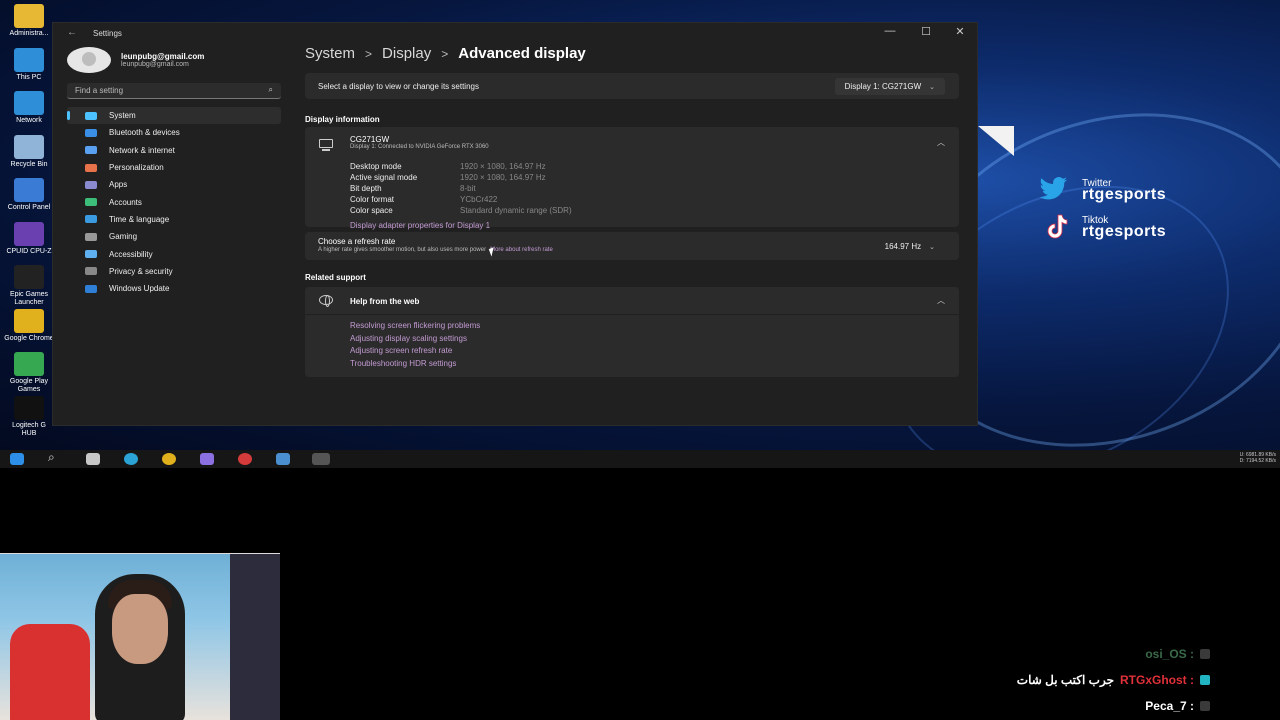 The height and width of the screenshot is (720, 1280). I want to click on sidebar-item-label: Accessibility, so click(131, 254).